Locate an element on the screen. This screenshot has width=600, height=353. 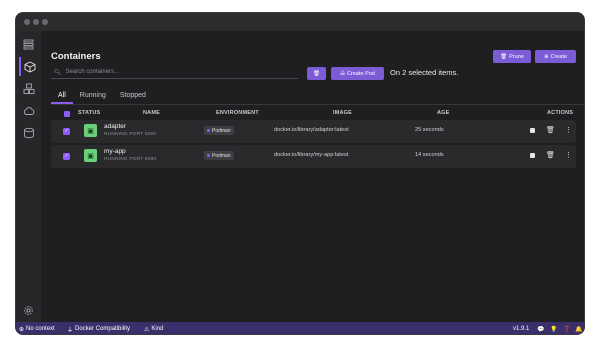
tab-running: Running is located at coordinates (93, 96).